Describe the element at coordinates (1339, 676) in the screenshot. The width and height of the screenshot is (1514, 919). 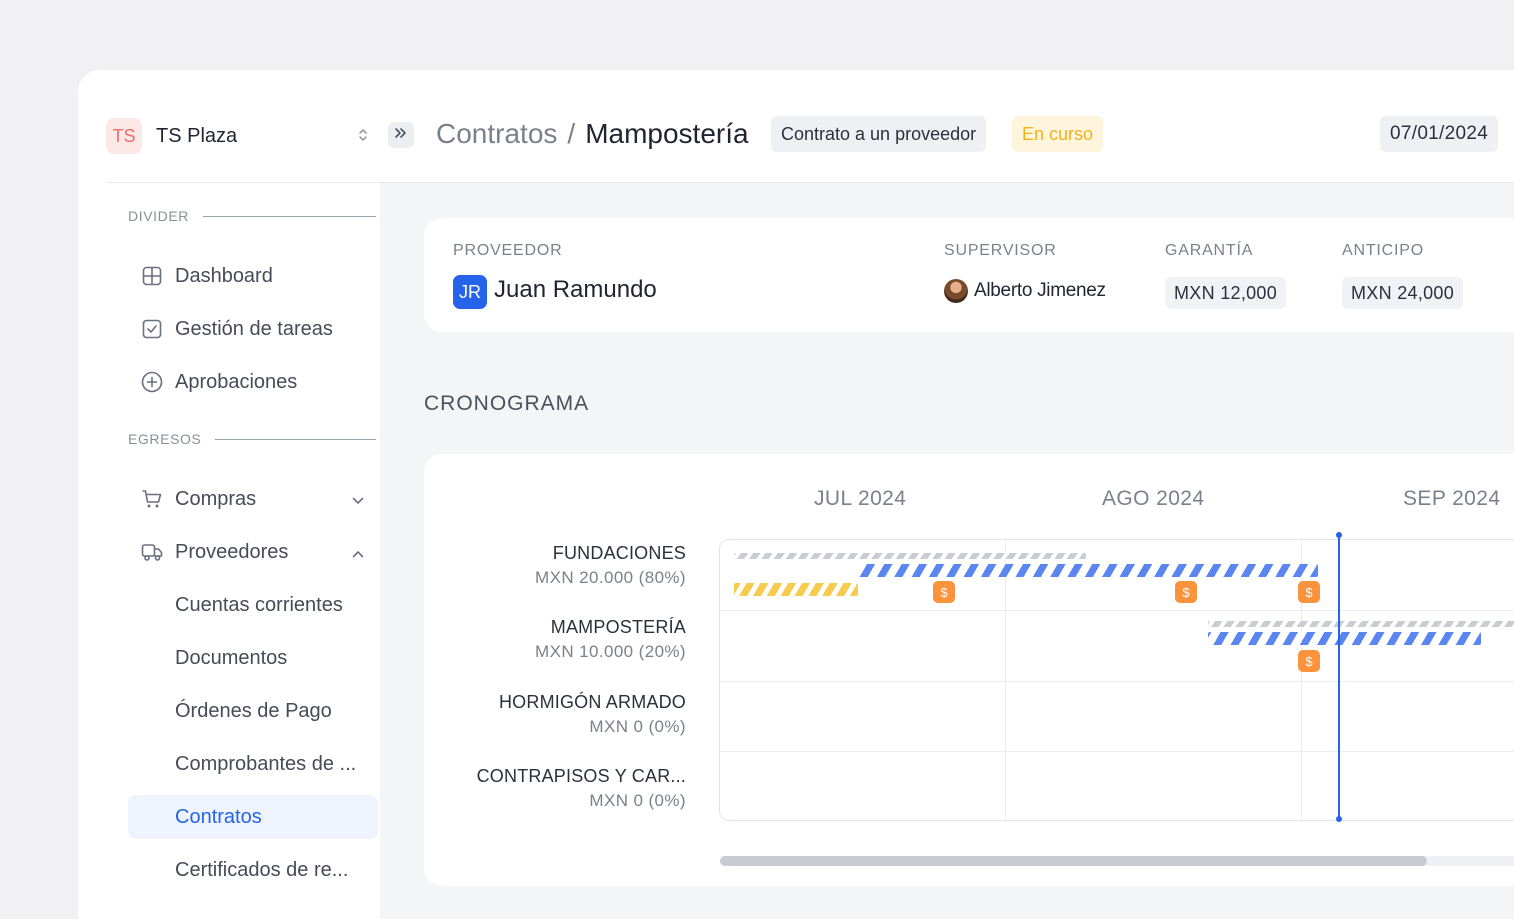
I see `today-marker` at that location.